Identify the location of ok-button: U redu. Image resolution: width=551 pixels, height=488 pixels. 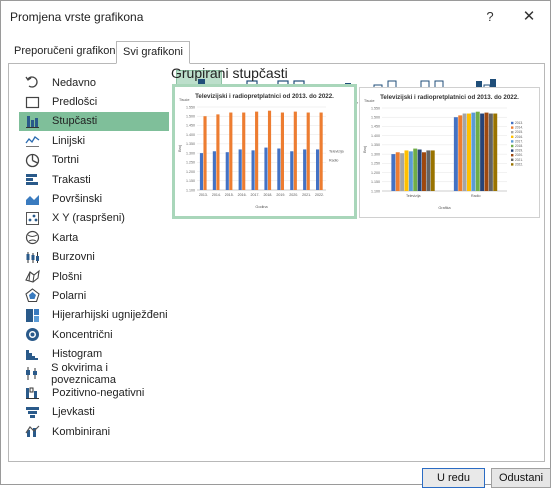
(453, 478).